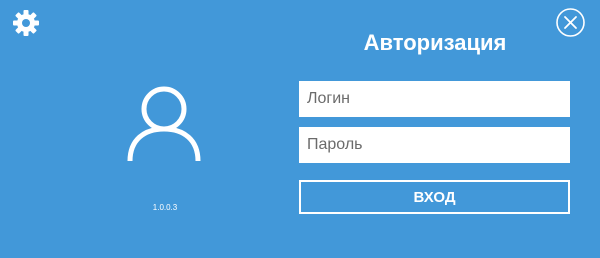 The height and width of the screenshot is (258, 600). What do you see at coordinates (435, 42) in the screenshot?
I see `page-title: Авторизация` at bounding box center [435, 42].